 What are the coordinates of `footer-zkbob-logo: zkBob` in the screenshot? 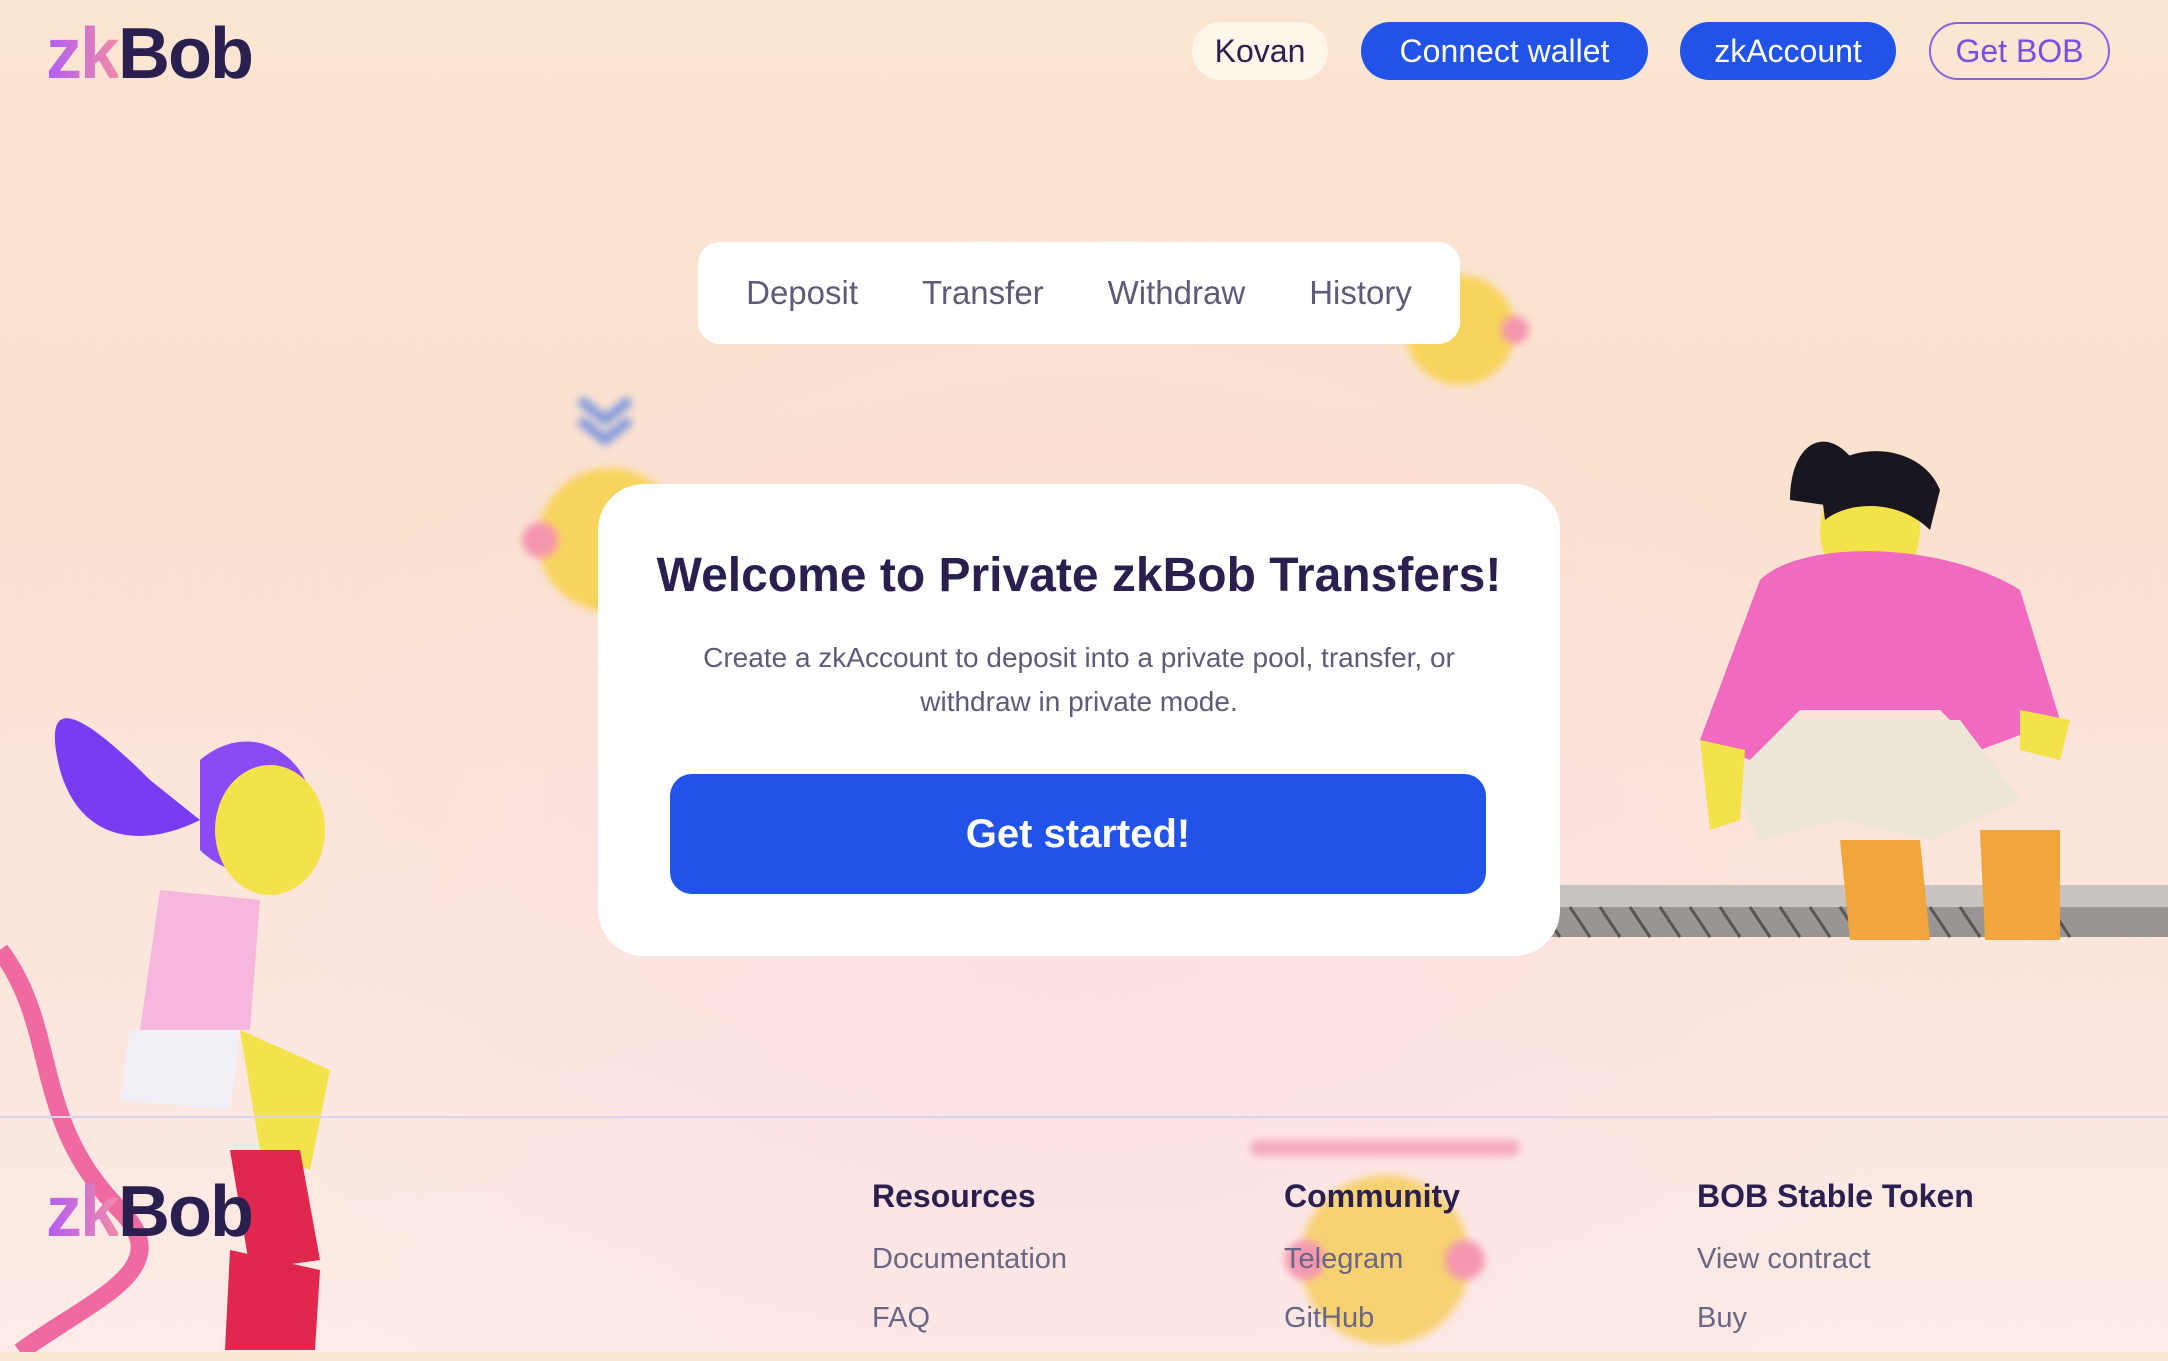 It's located at (150, 1212).